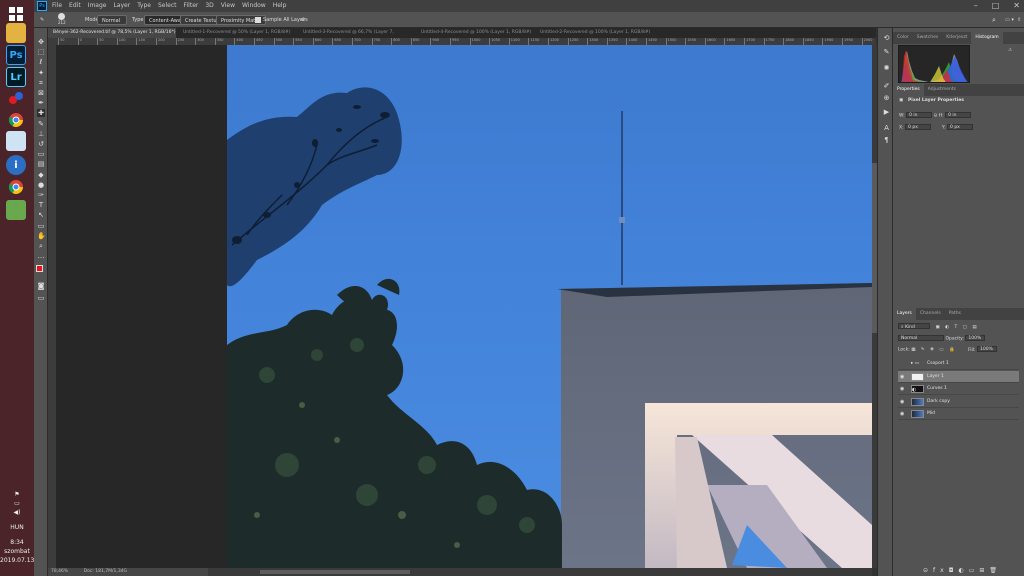  I want to click on menu-select: Select, so click(167, 5).